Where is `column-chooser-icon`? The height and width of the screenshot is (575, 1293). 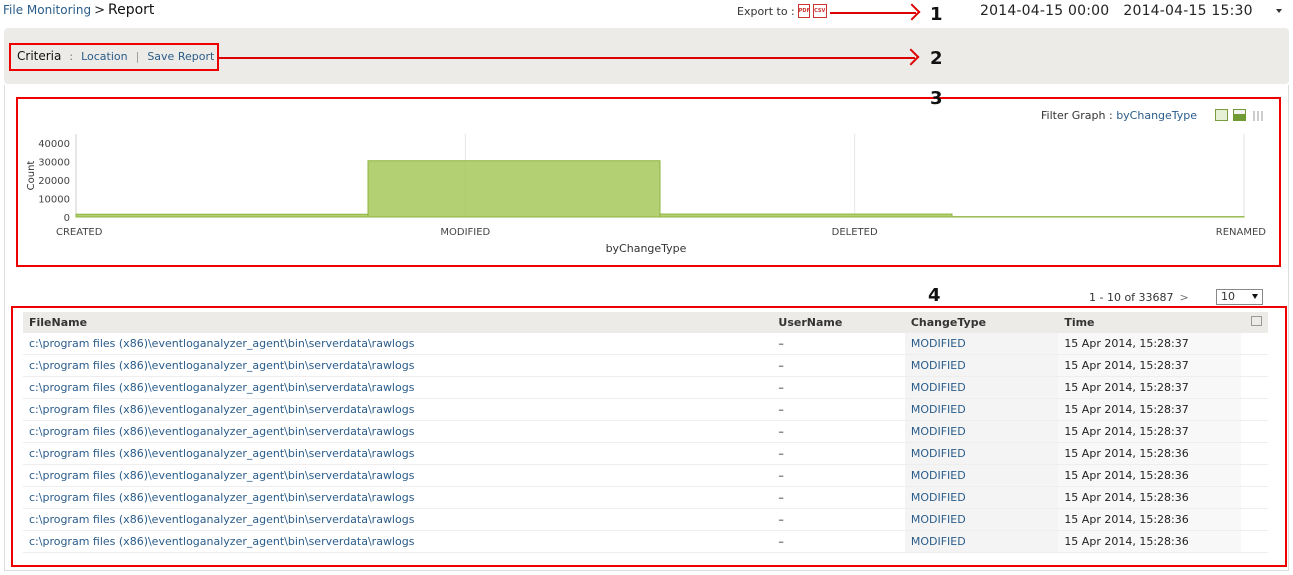
column-chooser-icon is located at coordinates (1256, 321).